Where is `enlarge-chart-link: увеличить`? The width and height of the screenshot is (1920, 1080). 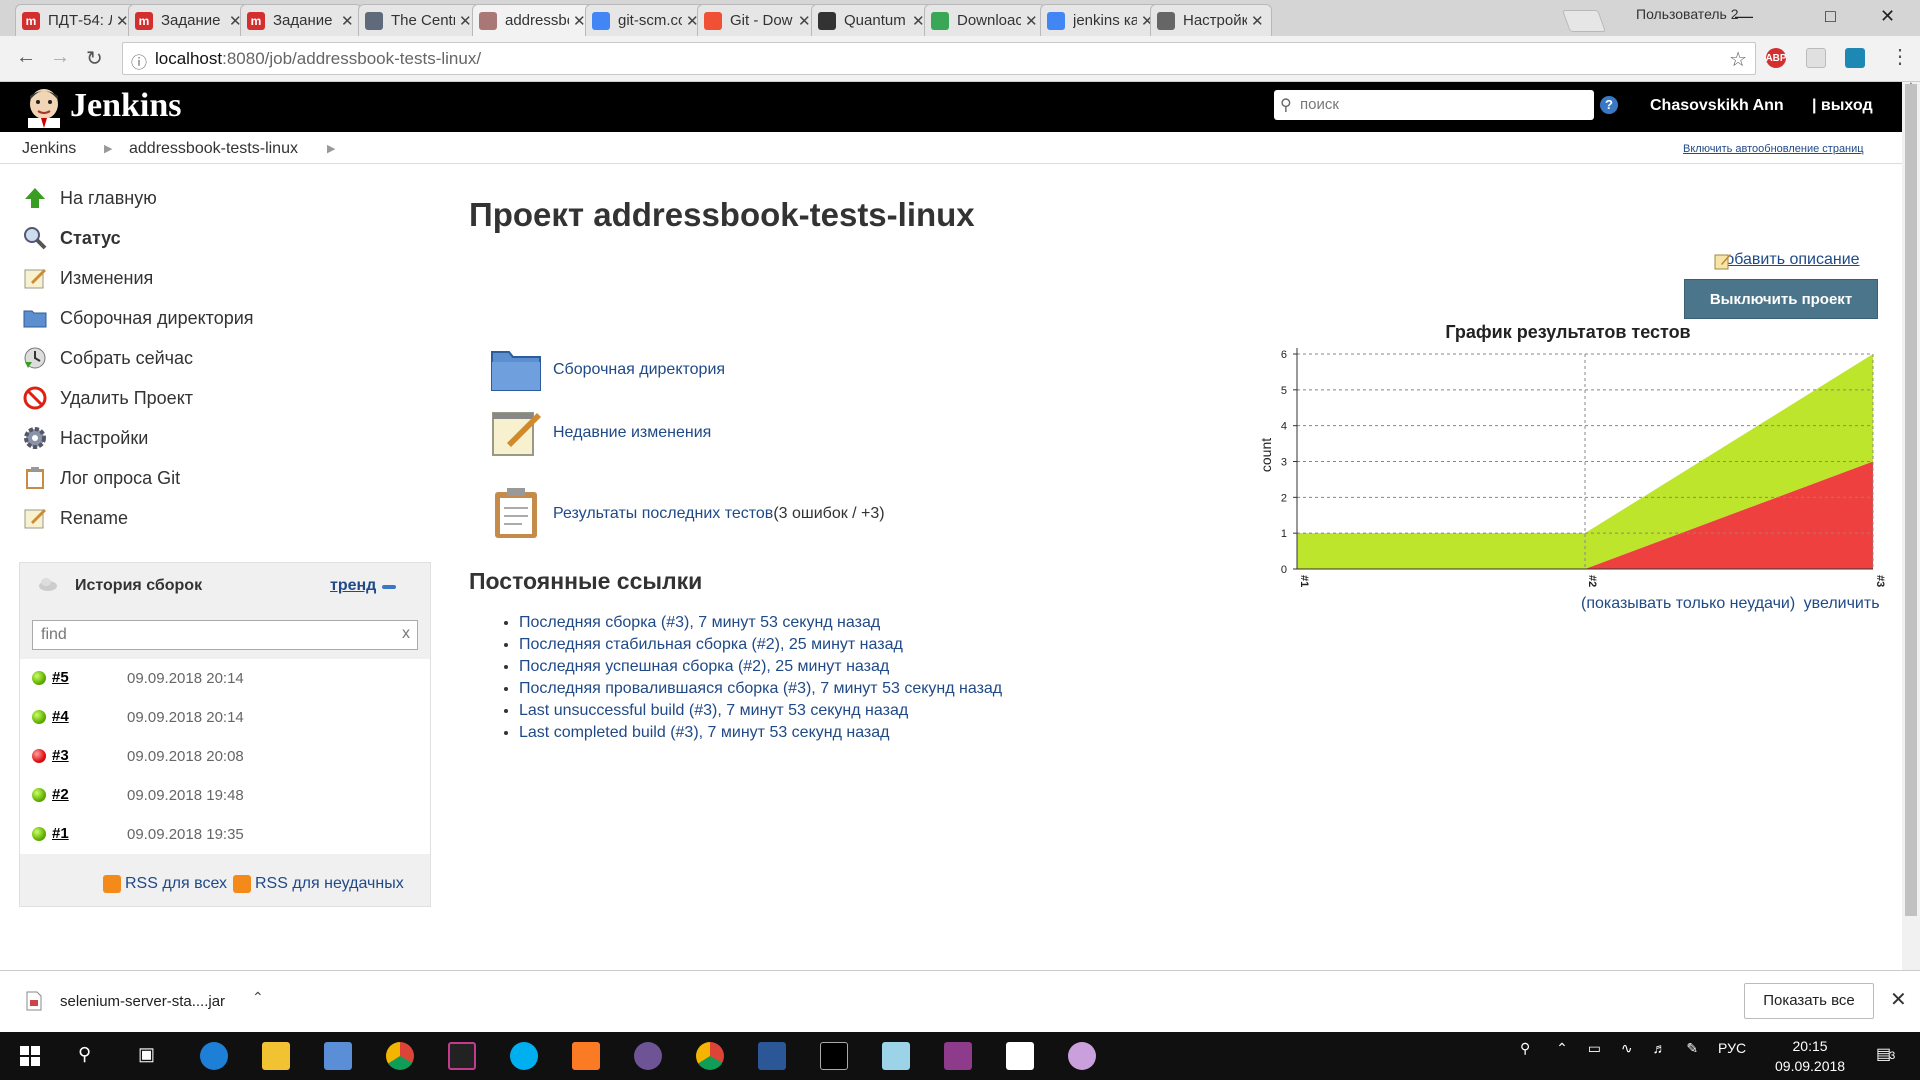 enlarge-chart-link: увеличить is located at coordinates (1842, 603).